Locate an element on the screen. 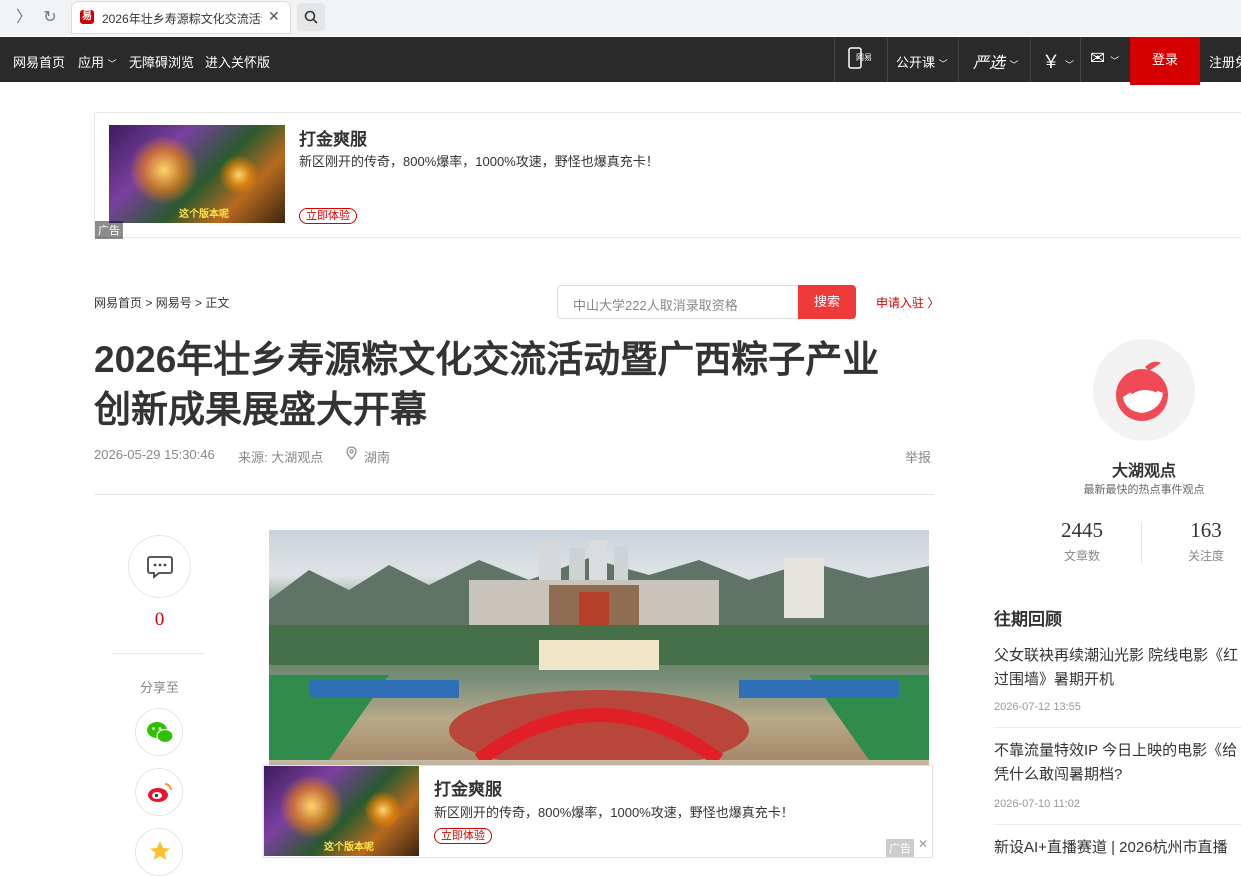 The height and width of the screenshot is (876, 1241). past-article-line: 过围墙》暑期开机 is located at coordinates (1054, 679).